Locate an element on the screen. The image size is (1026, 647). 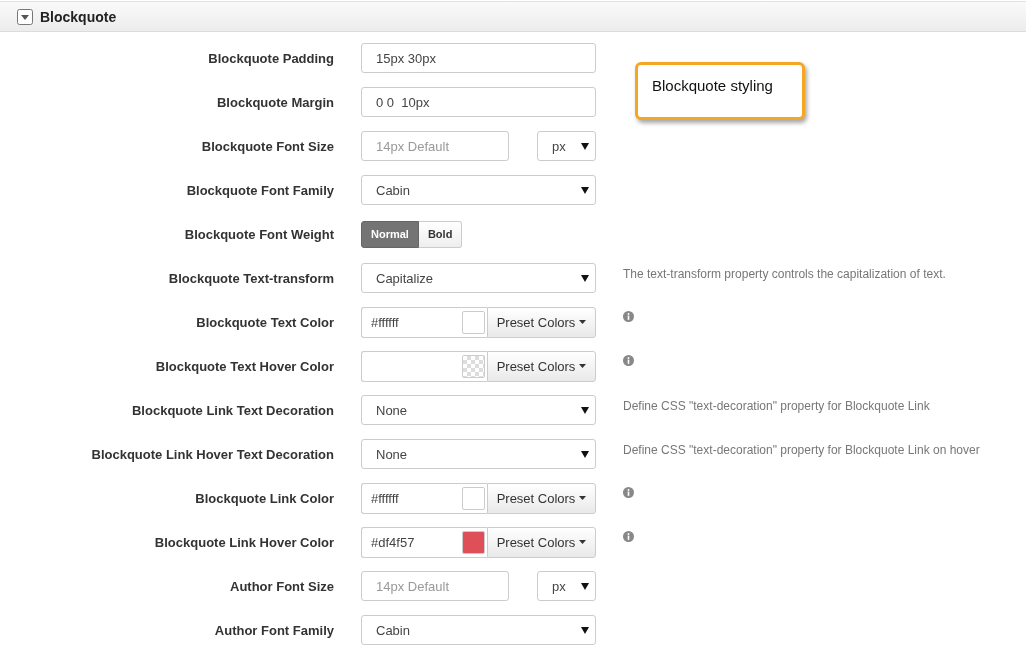
field-label: Blockquote Margin is located at coordinates (275, 102).